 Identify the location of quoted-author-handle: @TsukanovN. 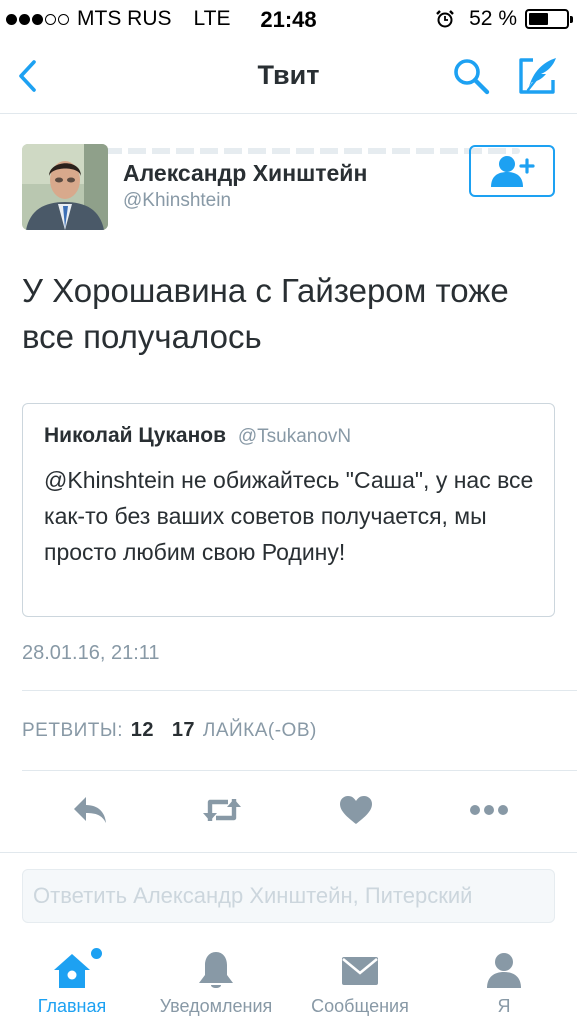
(294, 436).